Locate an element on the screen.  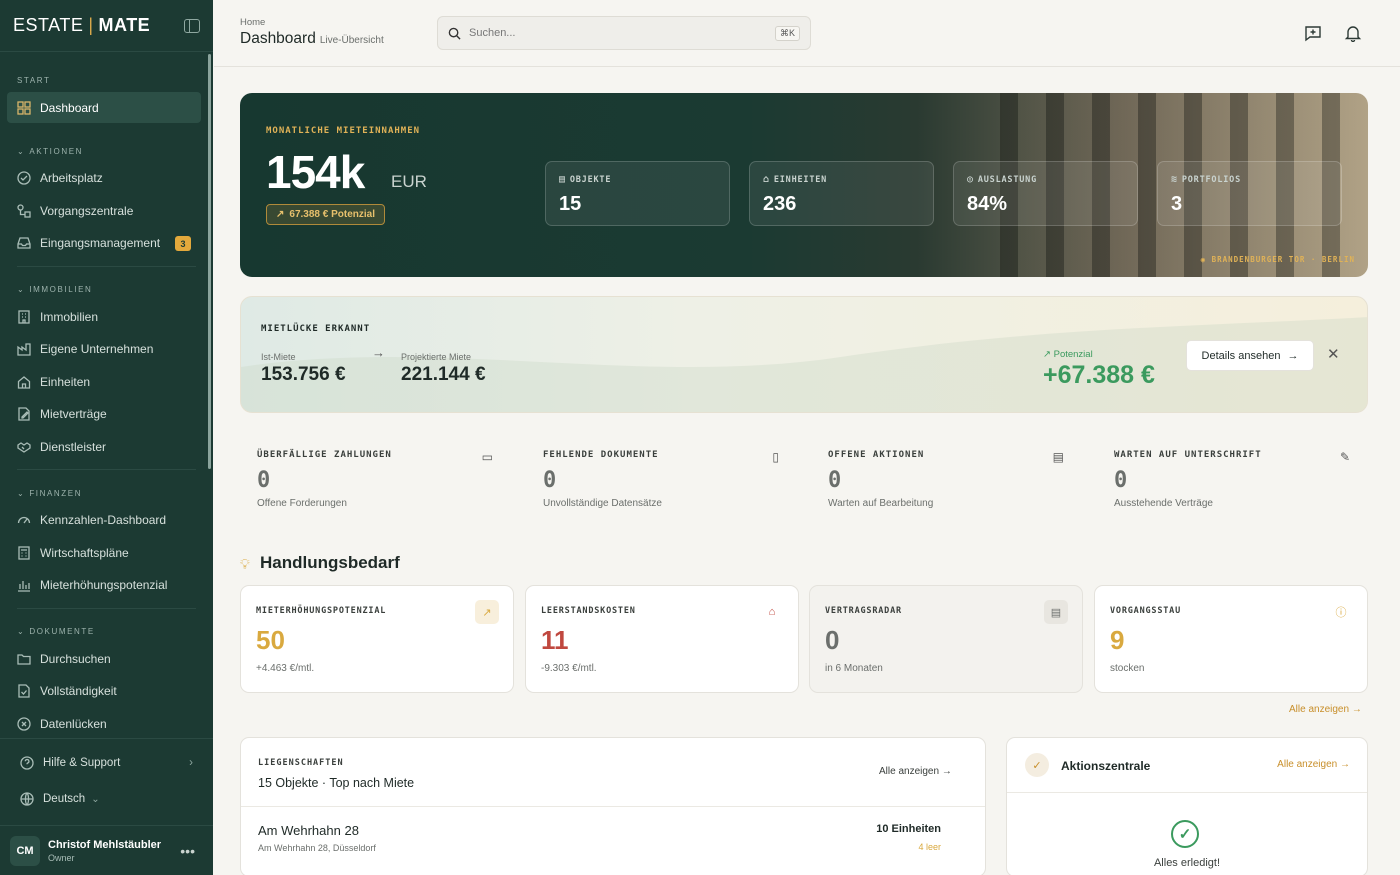
action-center-all-link: Alle anzeigen → is located at coordinates (1313, 764).